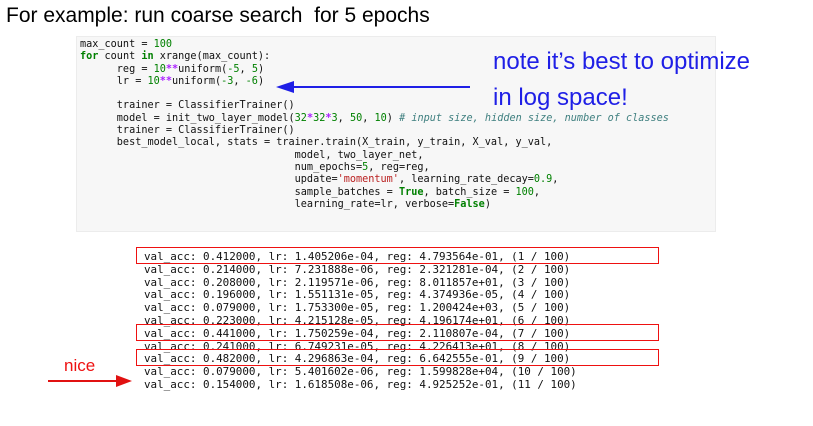 The width and height of the screenshot is (813, 426). Describe the element at coordinates (373, 87) in the screenshot. I see `blue-arrow-icon` at that location.